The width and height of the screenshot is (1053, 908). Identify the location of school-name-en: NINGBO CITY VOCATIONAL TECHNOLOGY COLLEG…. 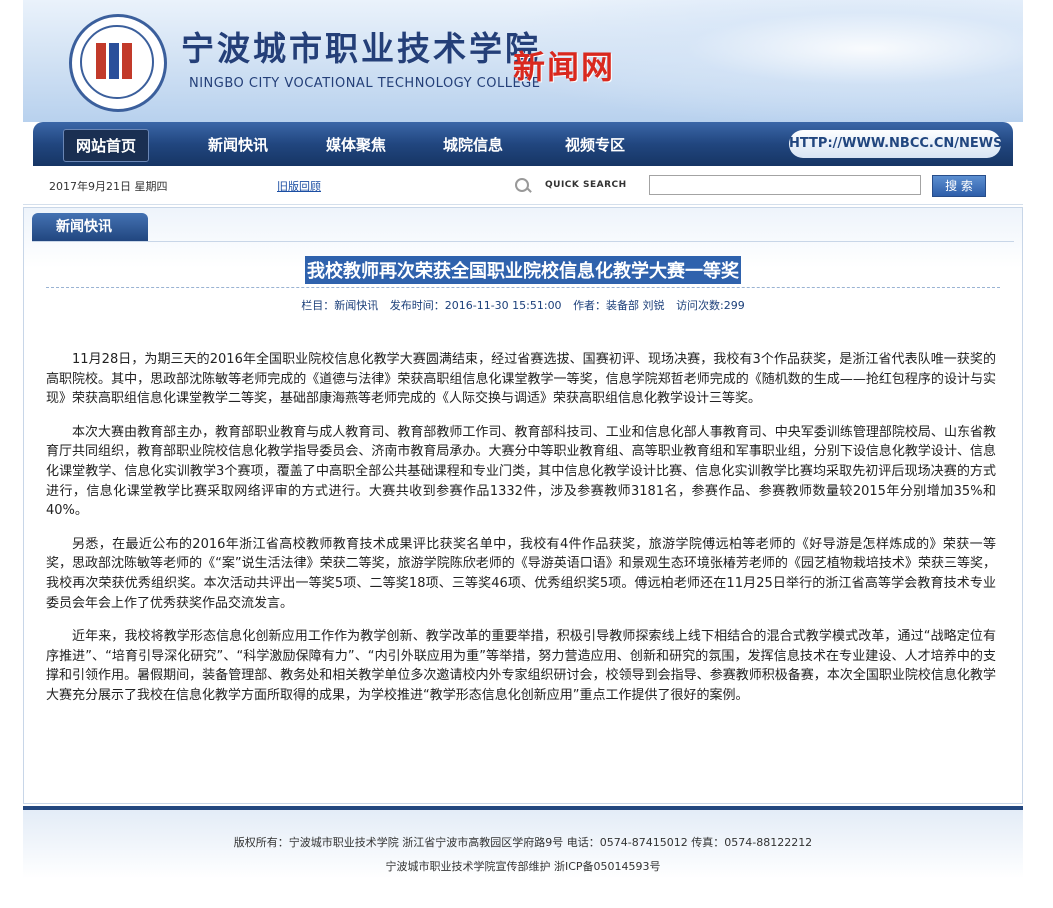
(365, 83).